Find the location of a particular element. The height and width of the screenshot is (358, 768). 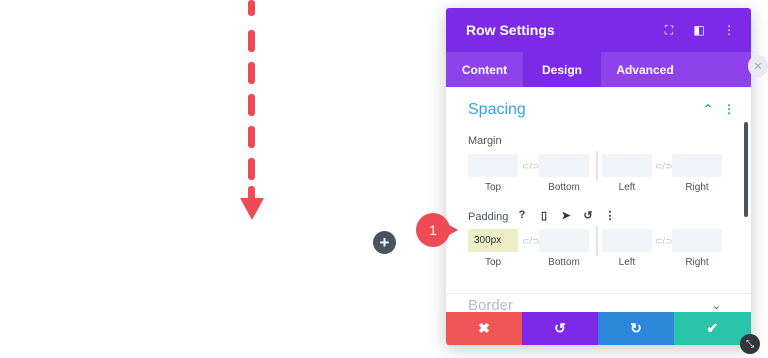

side-close-icon: ✕ is located at coordinates (758, 66).